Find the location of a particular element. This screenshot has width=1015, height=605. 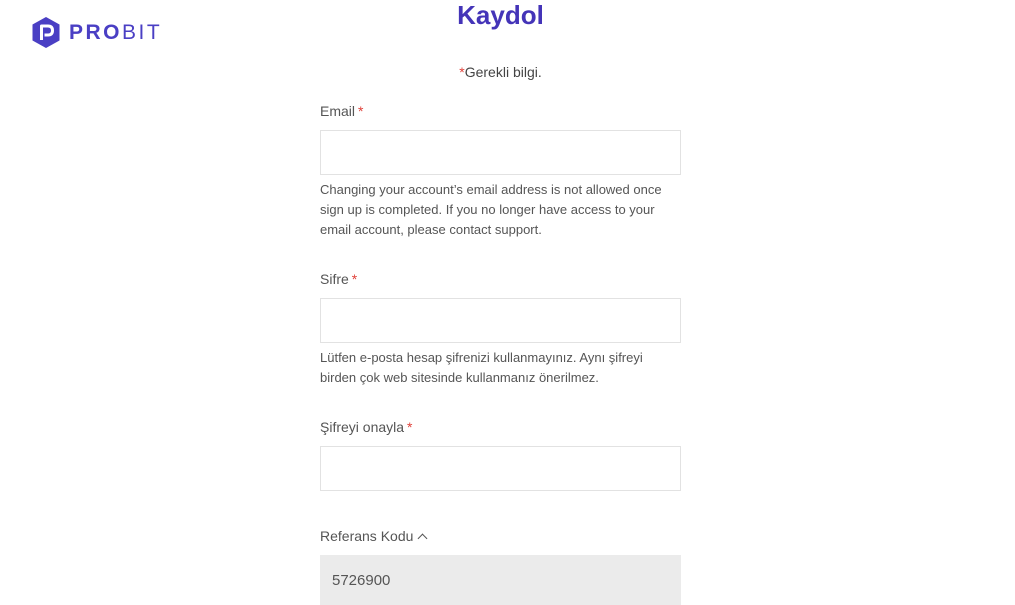

password-input is located at coordinates (500, 320).